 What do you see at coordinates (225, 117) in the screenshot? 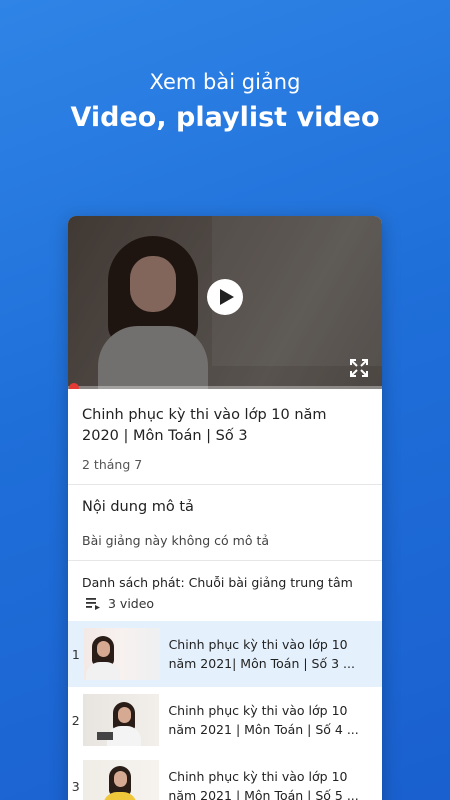
I see `promo-title: Video, playlist video` at bounding box center [225, 117].